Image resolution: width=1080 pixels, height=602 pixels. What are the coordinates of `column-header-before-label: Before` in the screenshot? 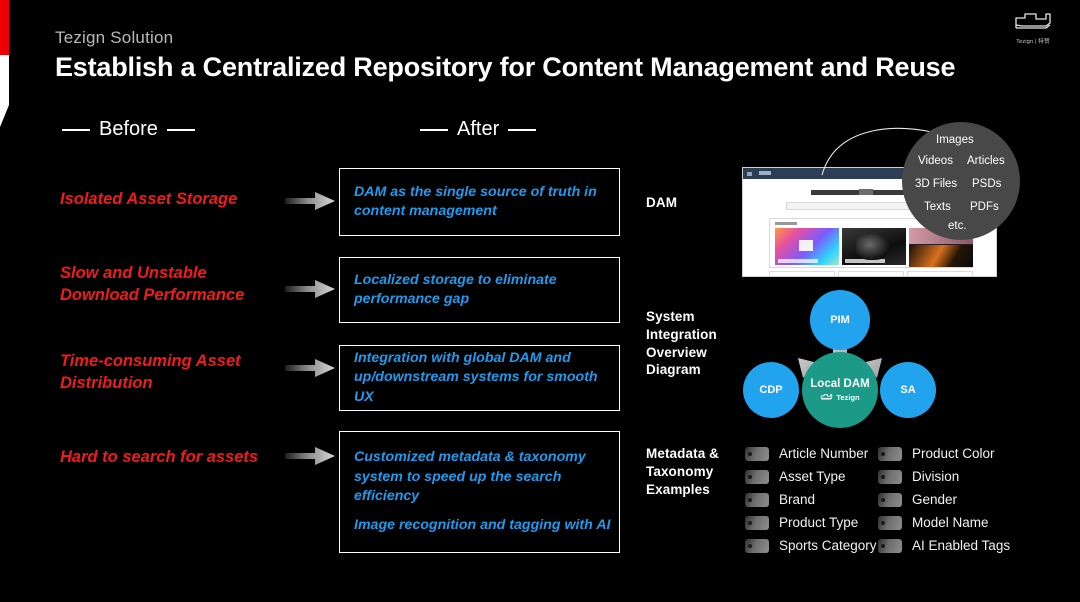 It's located at (128, 129).